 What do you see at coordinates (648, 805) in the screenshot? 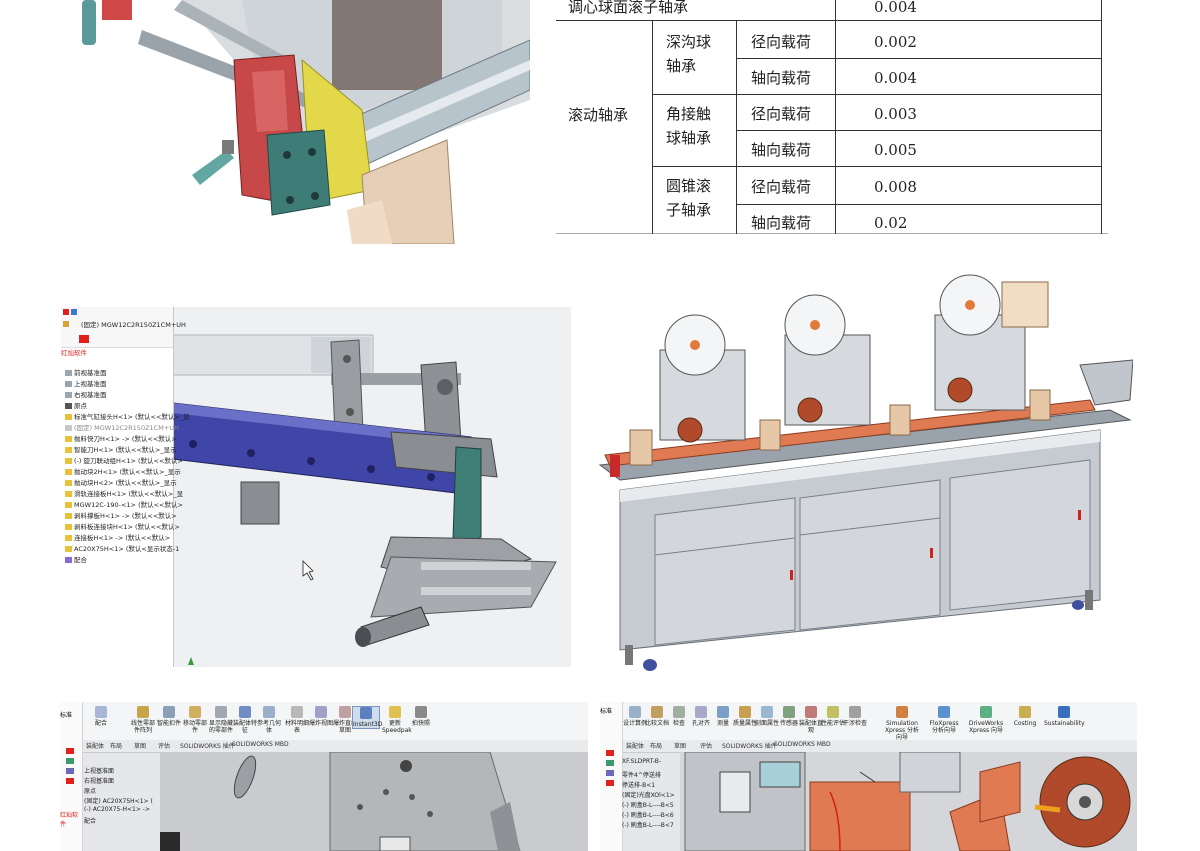
I see `tree-item: (-) 刷盒B-L----B<5` at bounding box center [648, 805].